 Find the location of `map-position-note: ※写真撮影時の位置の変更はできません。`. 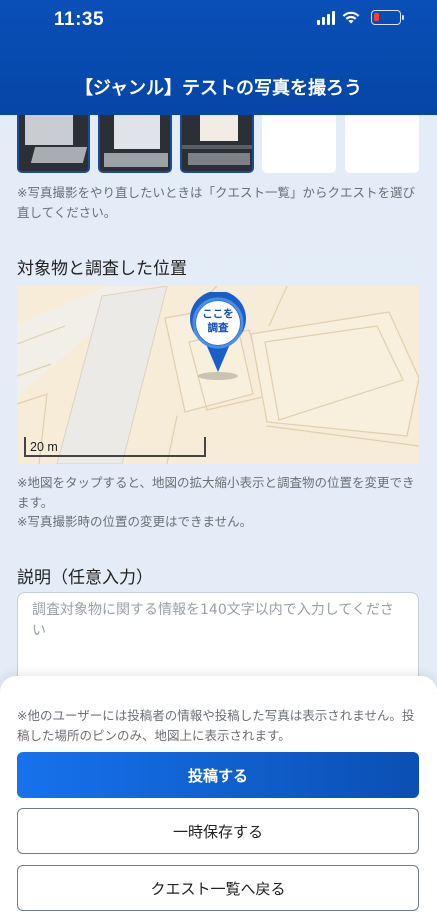

map-position-note: ※写真撮影時の位置の変更はできません。 is located at coordinates (135, 521).